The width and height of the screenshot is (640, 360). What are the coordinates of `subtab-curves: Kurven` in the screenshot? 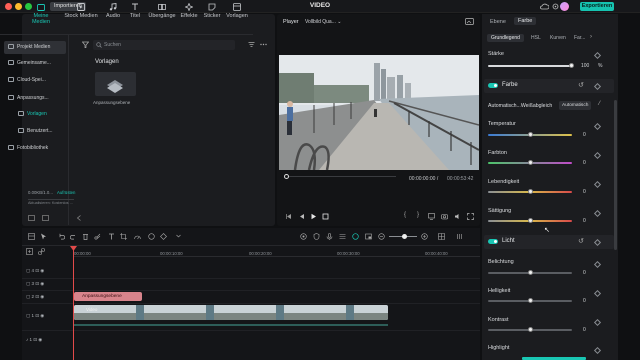 It's located at (558, 38).